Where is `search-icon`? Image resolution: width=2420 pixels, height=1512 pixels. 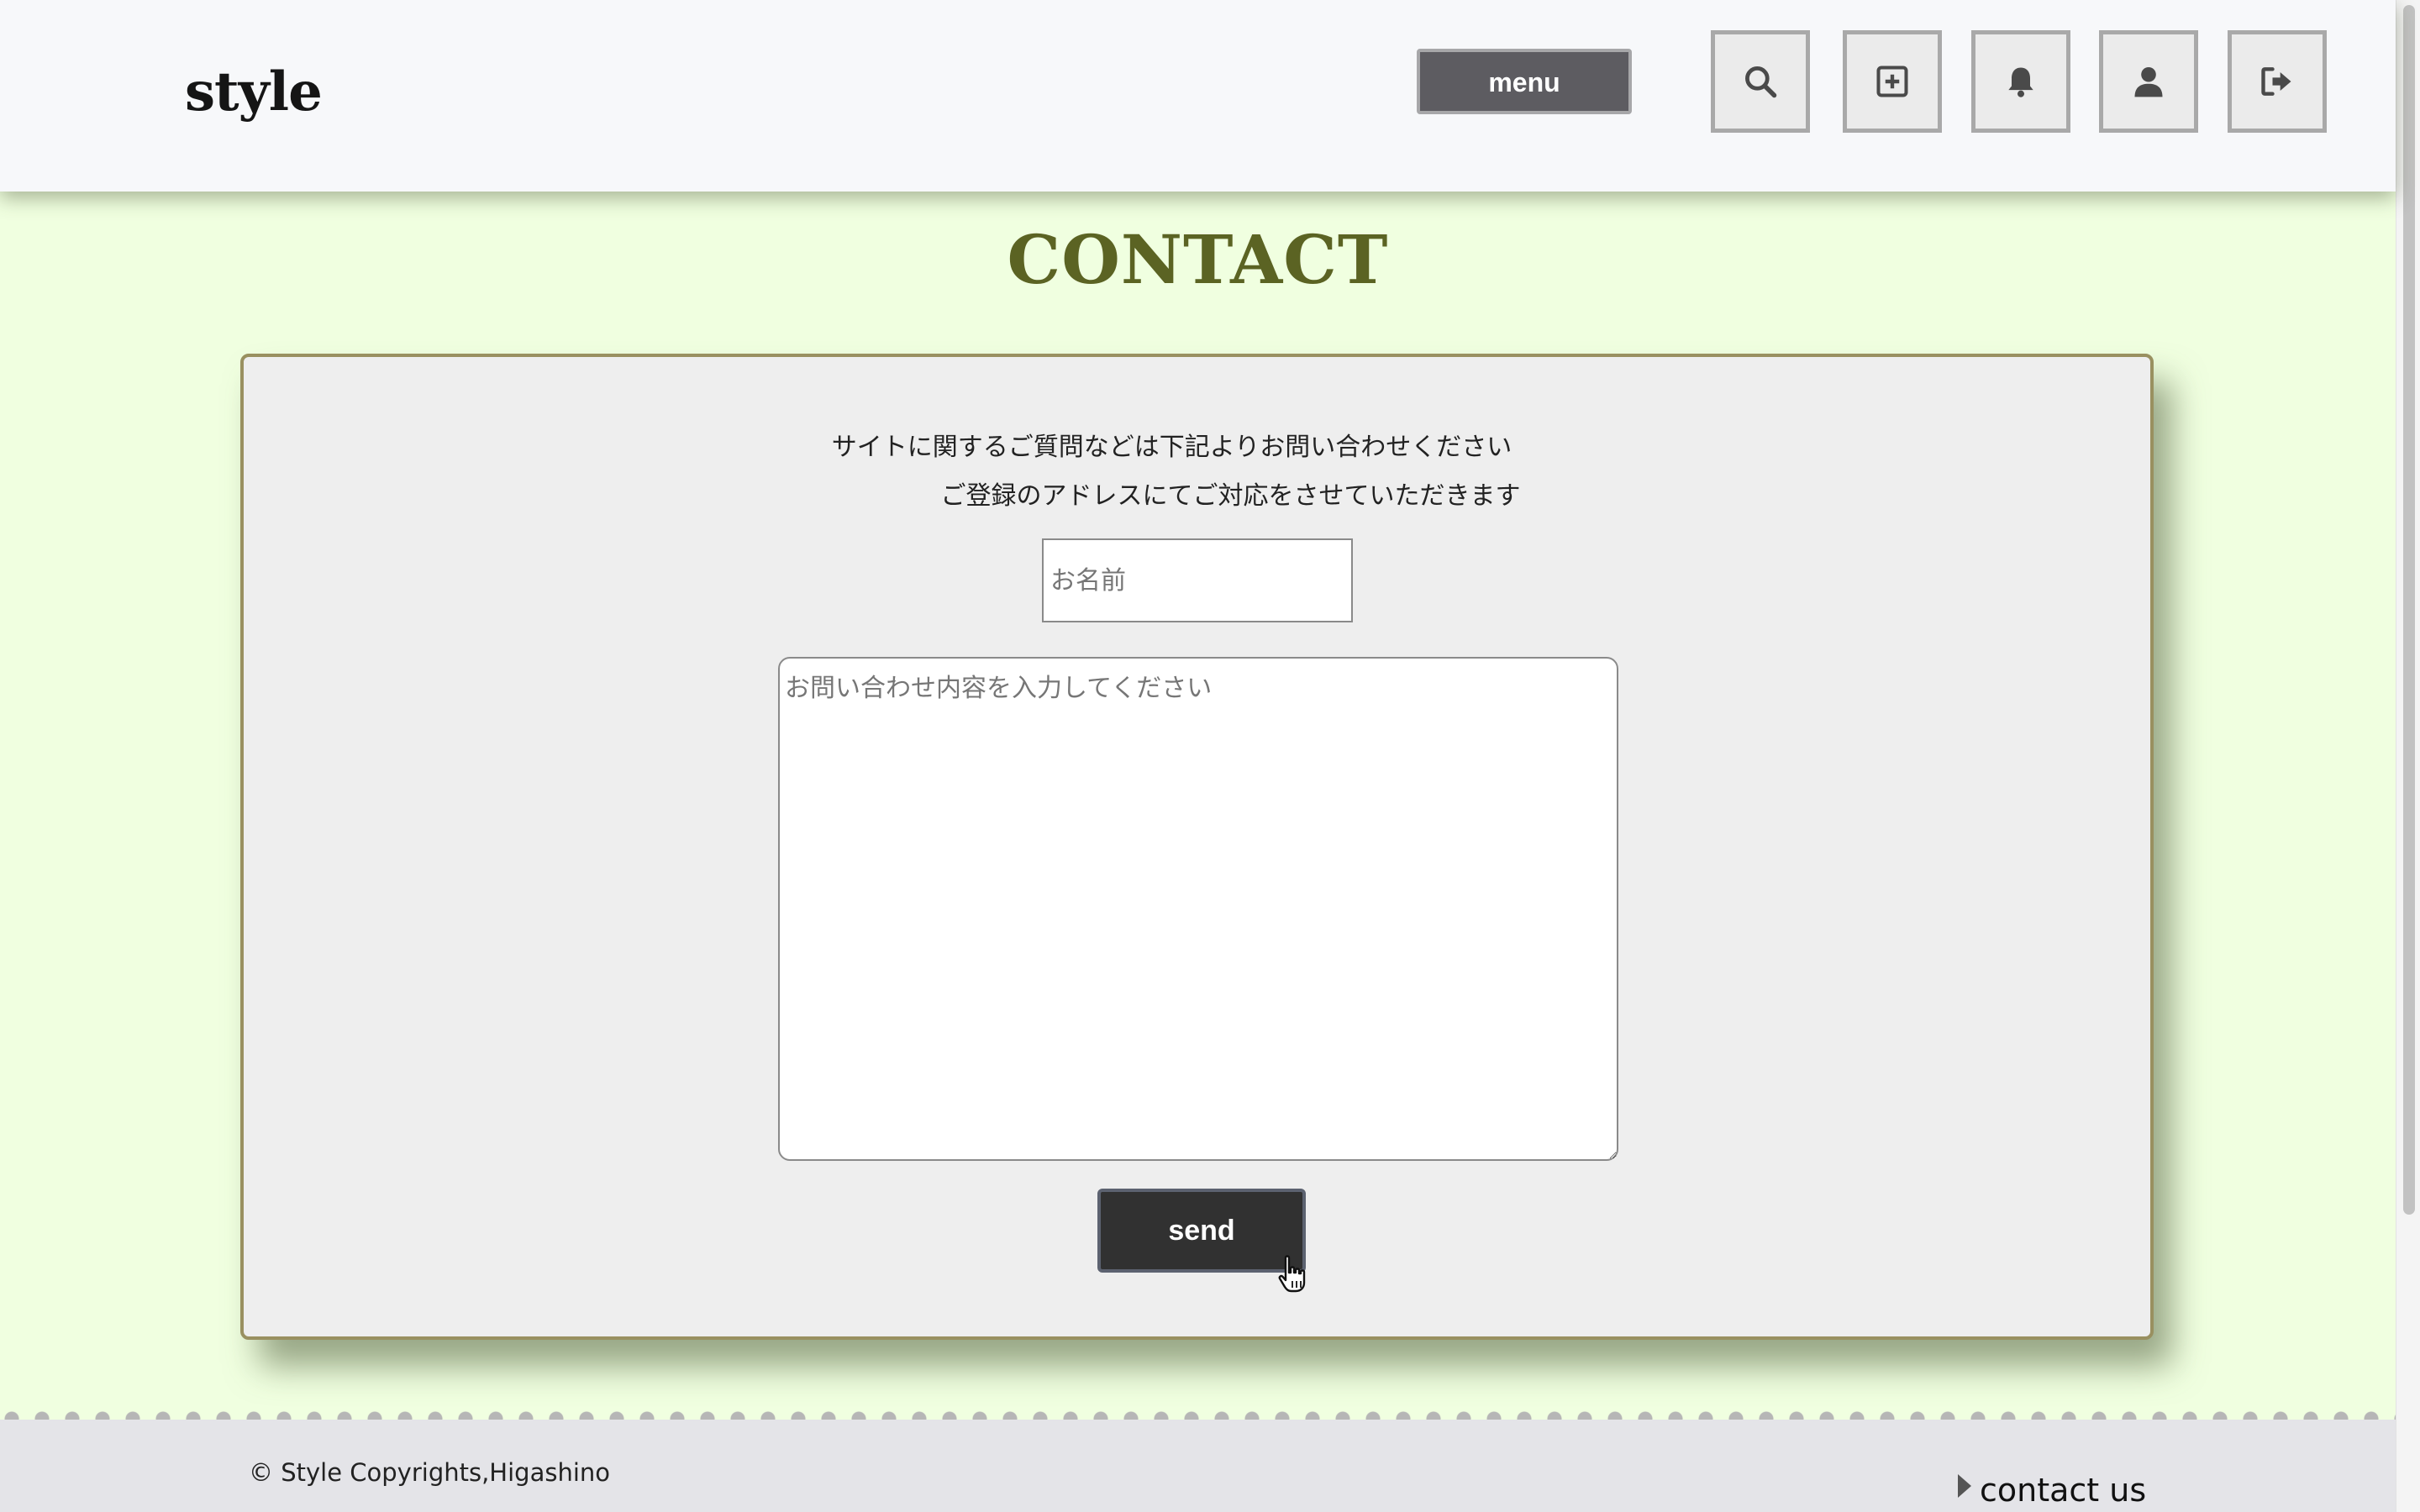
search-icon is located at coordinates (1761, 82).